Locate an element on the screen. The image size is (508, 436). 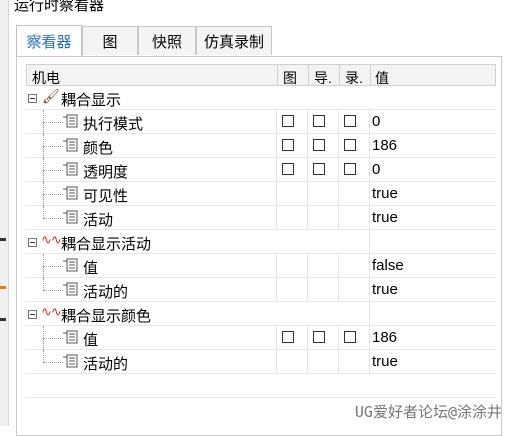
group-label: 耦合显示颜色 is located at coordinates (106, 316).